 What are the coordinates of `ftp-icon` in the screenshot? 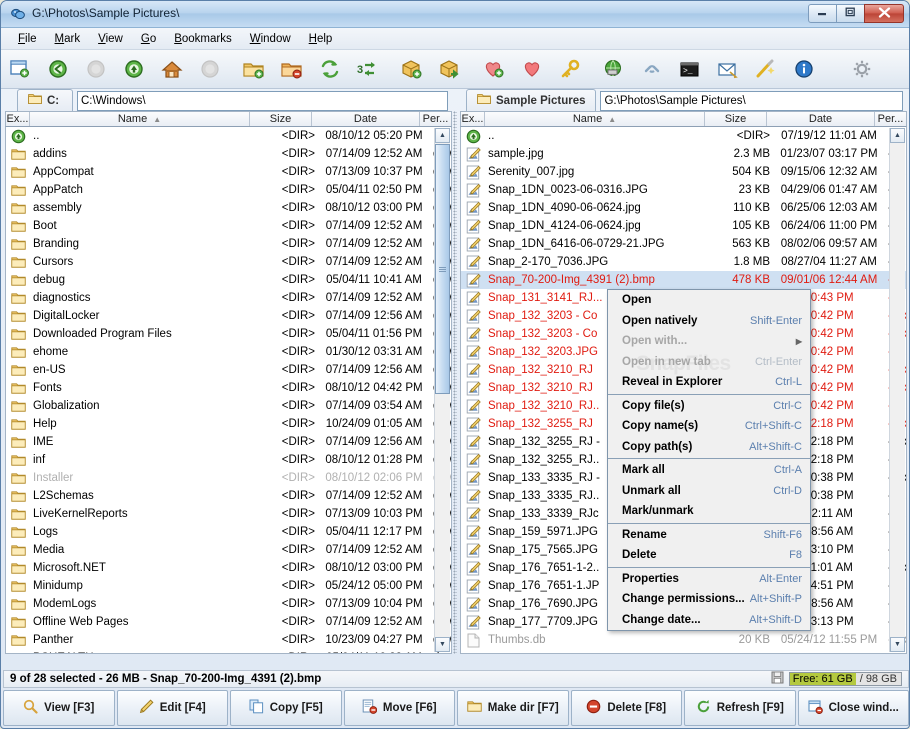 It's located at (614, 69).